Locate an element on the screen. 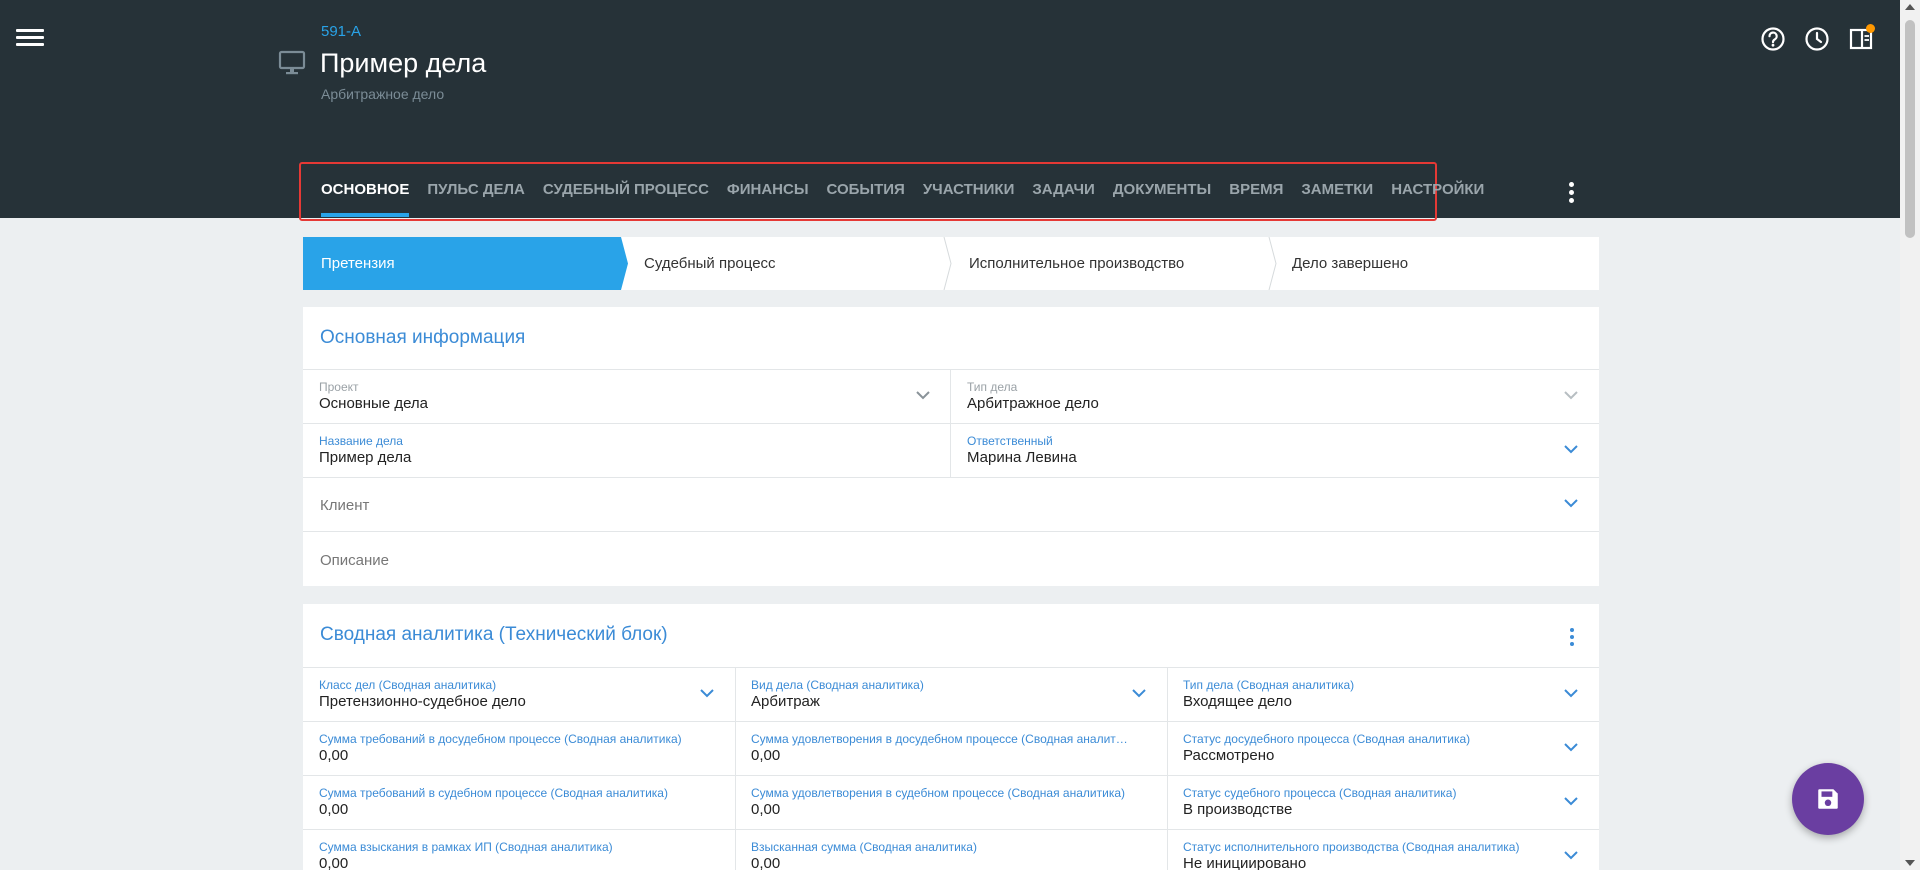 The height and width of the screenshot is (870, 1920). tab-5: УЧАСТНИКИ is located at coordinates (969, 199).